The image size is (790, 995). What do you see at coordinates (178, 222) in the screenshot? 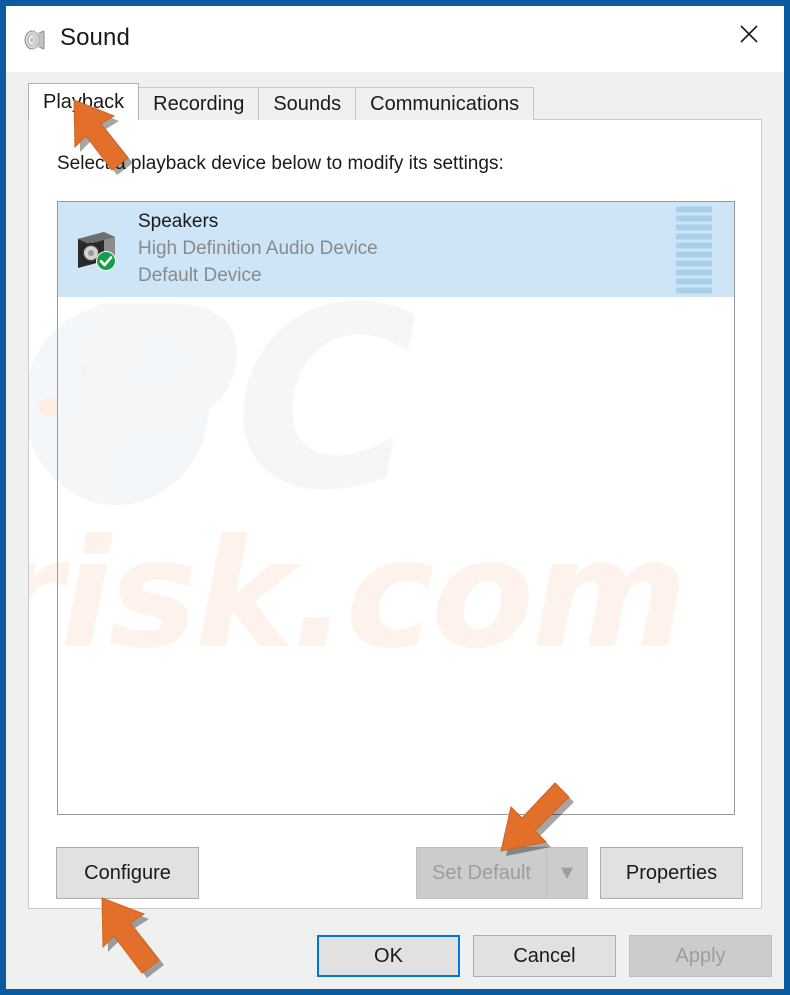
I see `device-name: Speakers` at bounding box center [178, 222].